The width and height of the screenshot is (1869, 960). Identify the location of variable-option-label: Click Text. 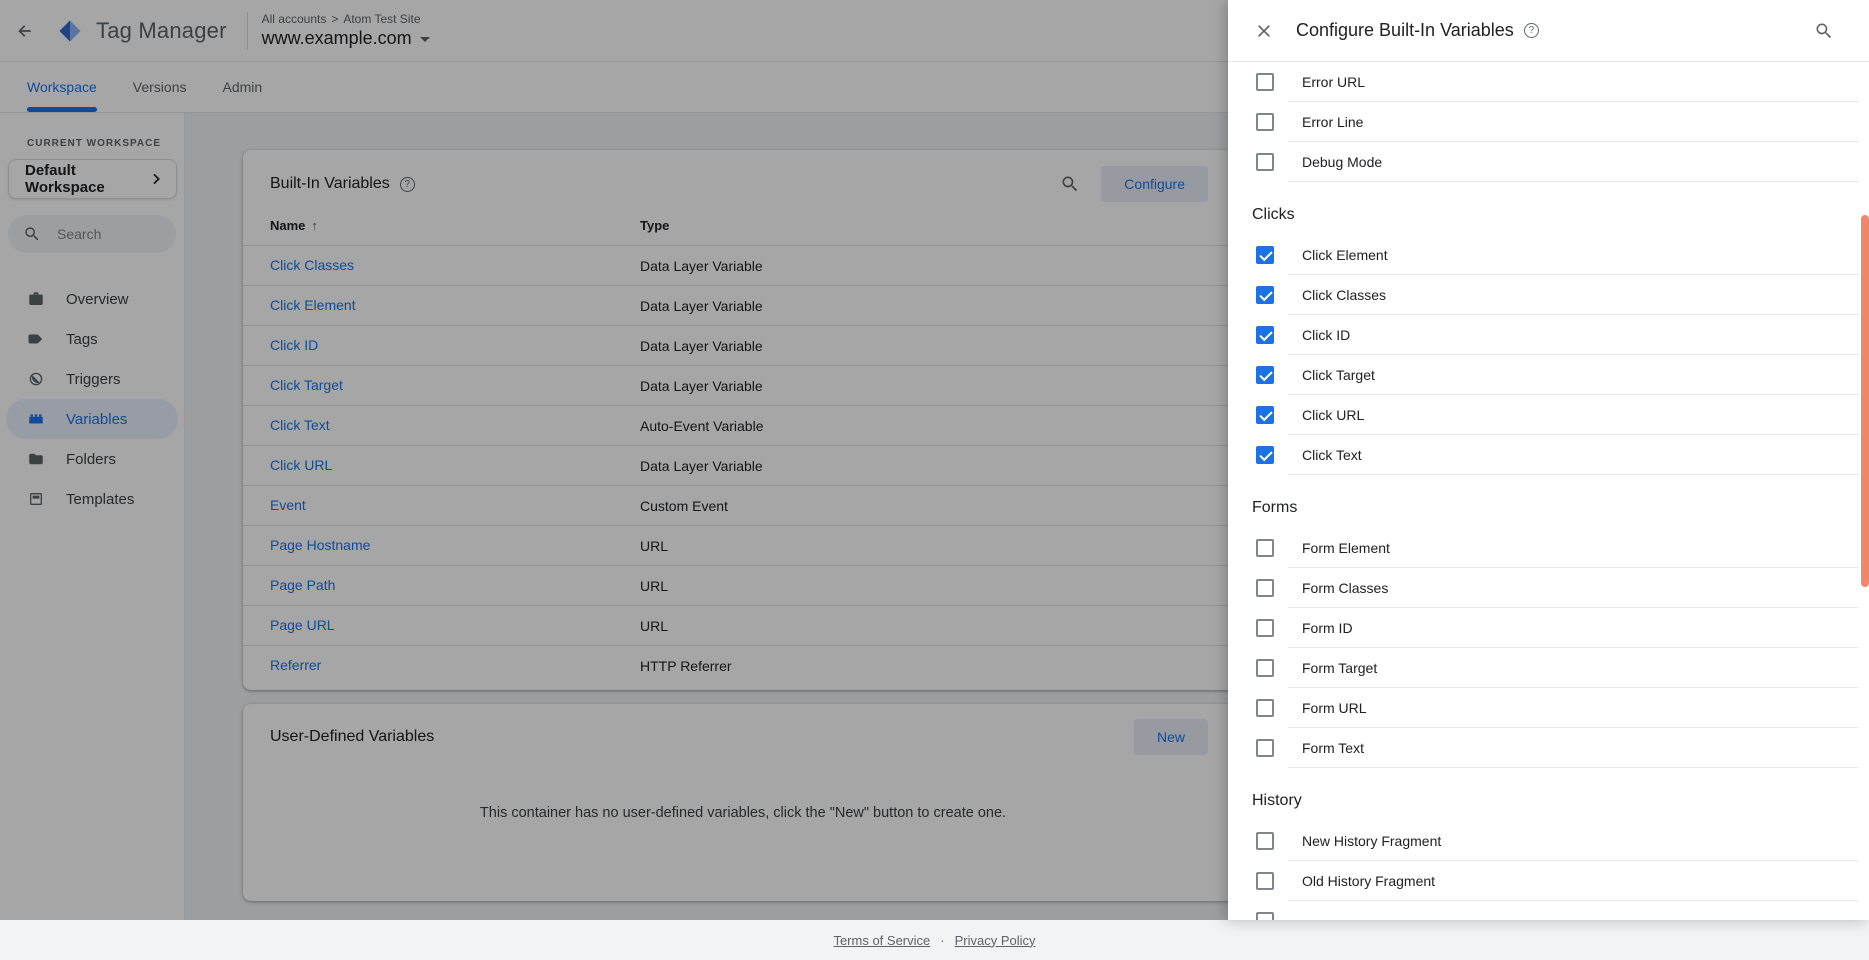
(1332, 455).